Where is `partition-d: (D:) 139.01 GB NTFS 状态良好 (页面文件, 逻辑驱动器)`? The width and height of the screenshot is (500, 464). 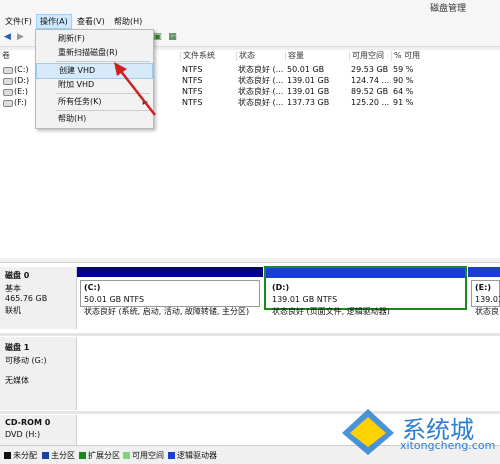 partition-d: (D:) 139.01 GB NTFS 状态良好 (页面文件, 逻辑驱动器) is located at coordinates (365, 291).